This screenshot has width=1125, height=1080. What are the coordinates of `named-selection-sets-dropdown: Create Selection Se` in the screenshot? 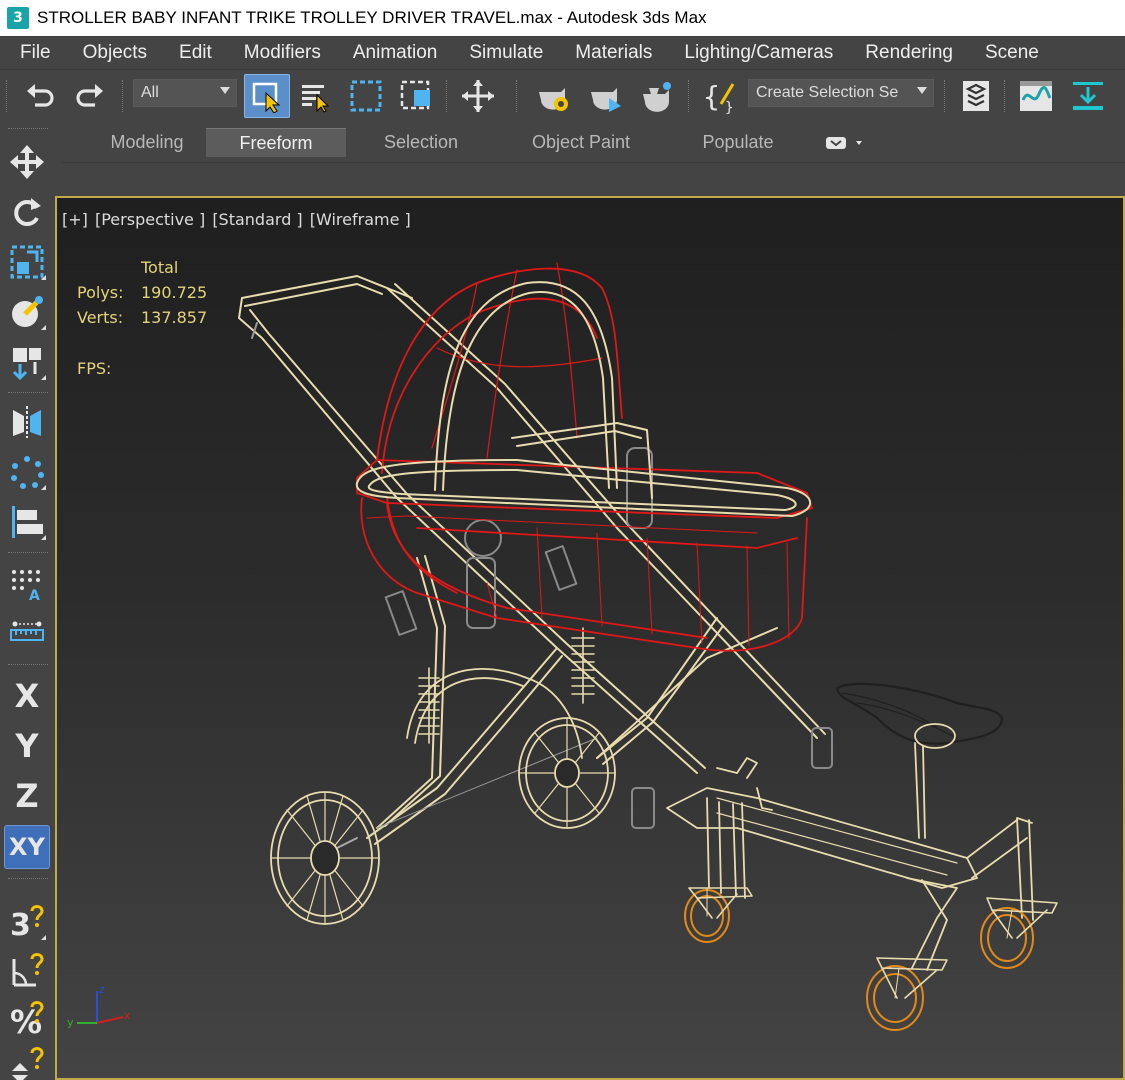 It's located at (841, 93).